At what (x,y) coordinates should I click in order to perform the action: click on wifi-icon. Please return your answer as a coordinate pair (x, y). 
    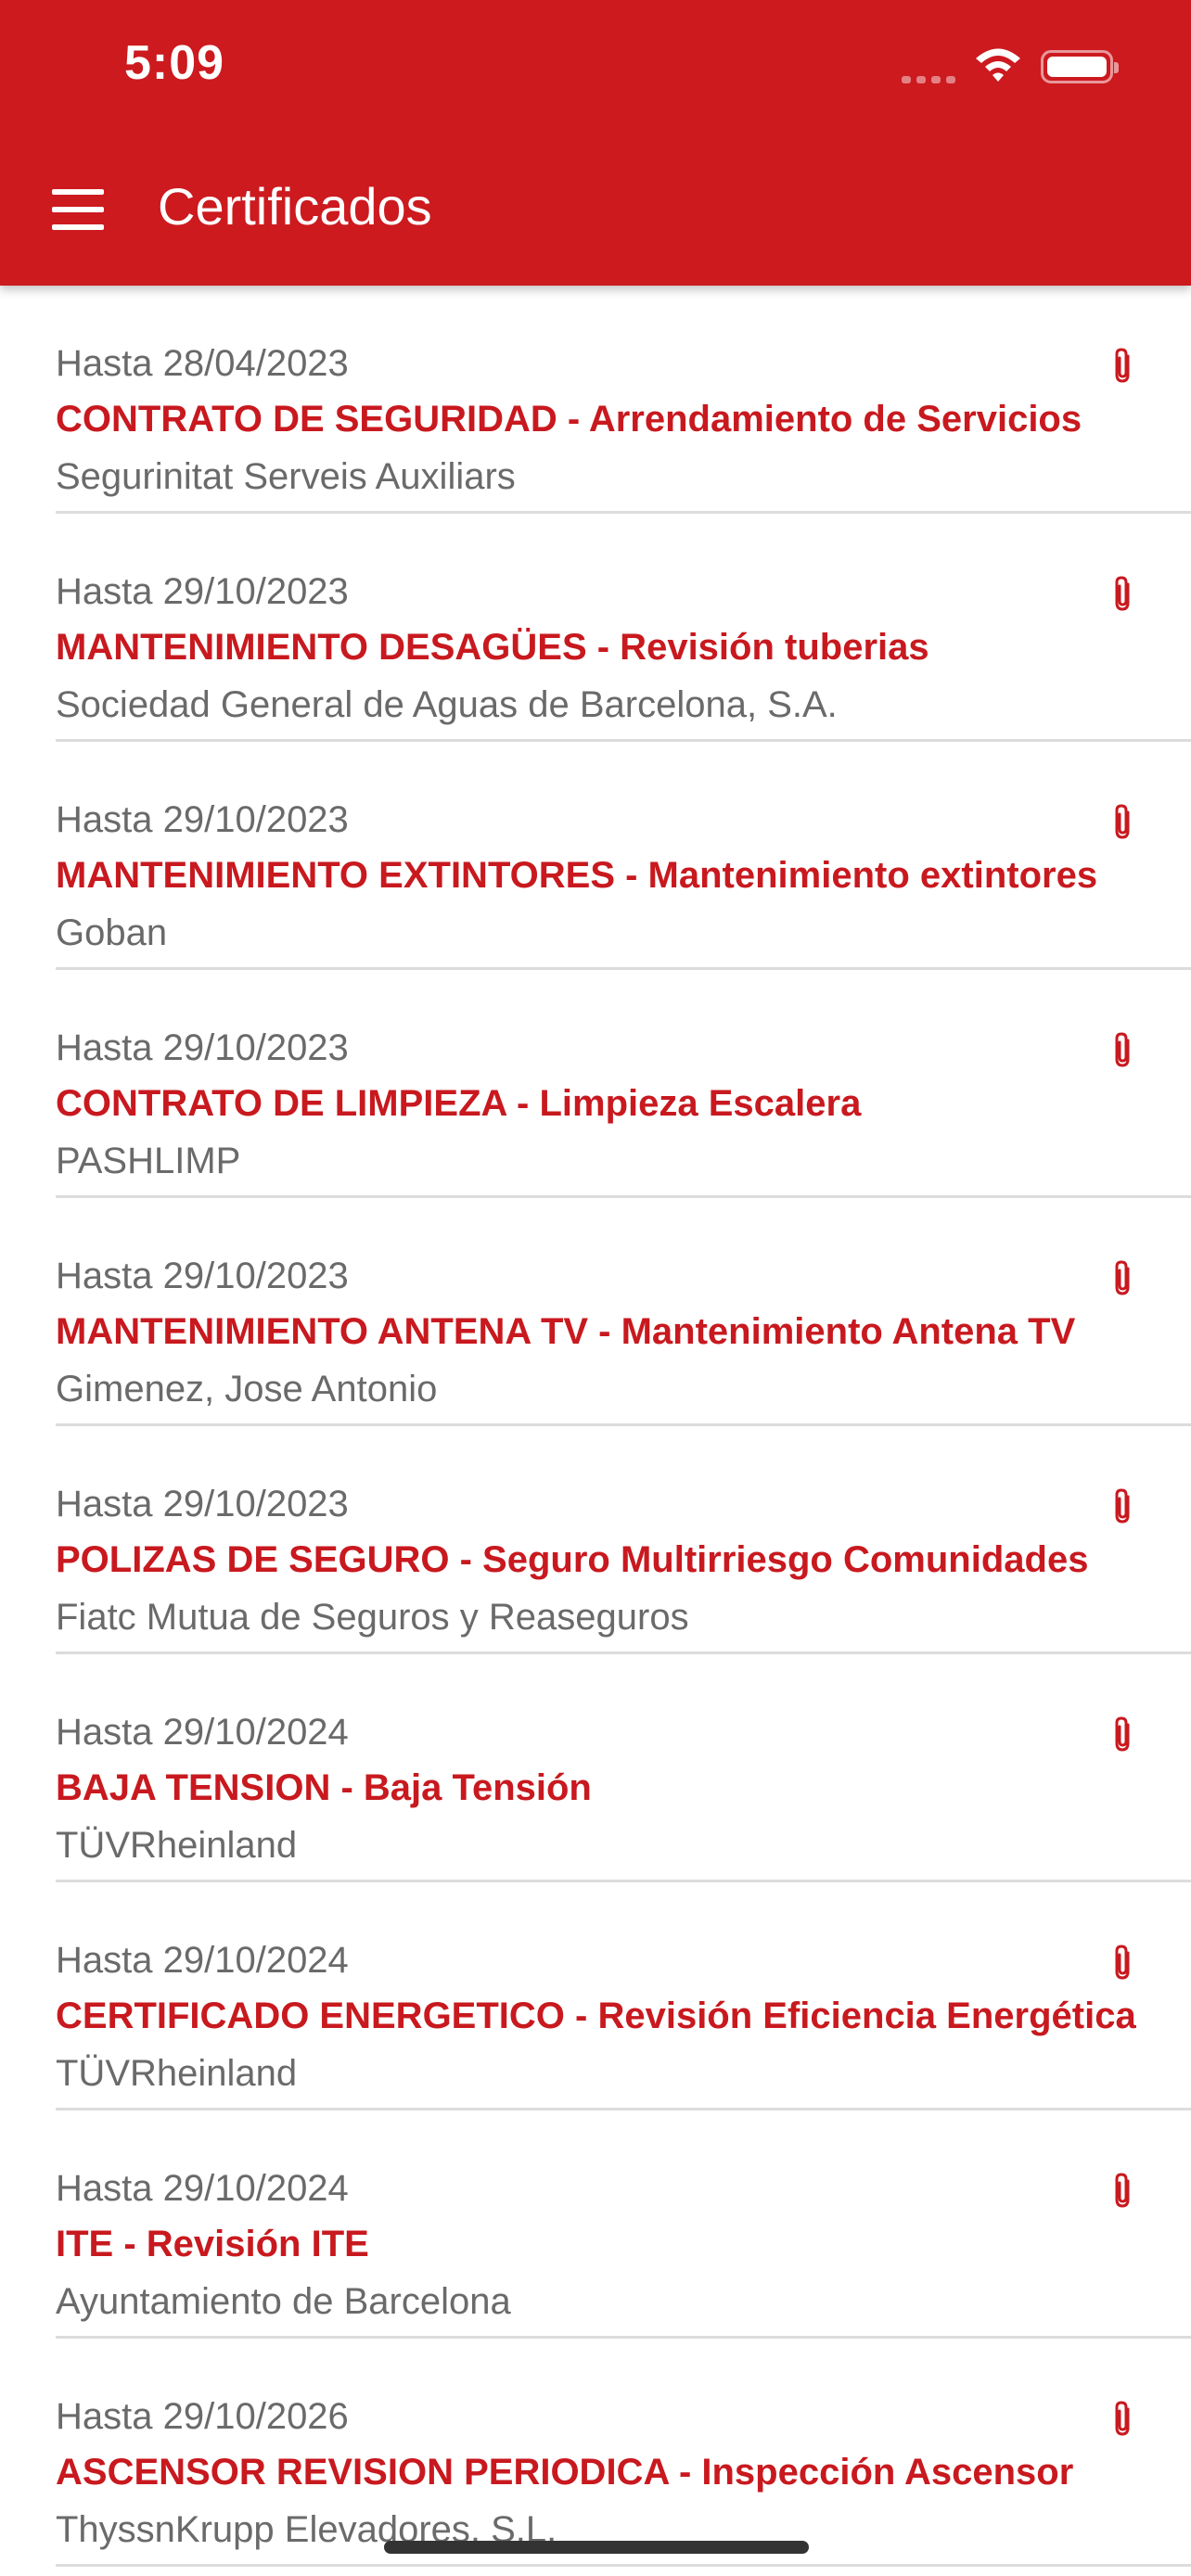
    Looking at the image, I should click on (998, 65).